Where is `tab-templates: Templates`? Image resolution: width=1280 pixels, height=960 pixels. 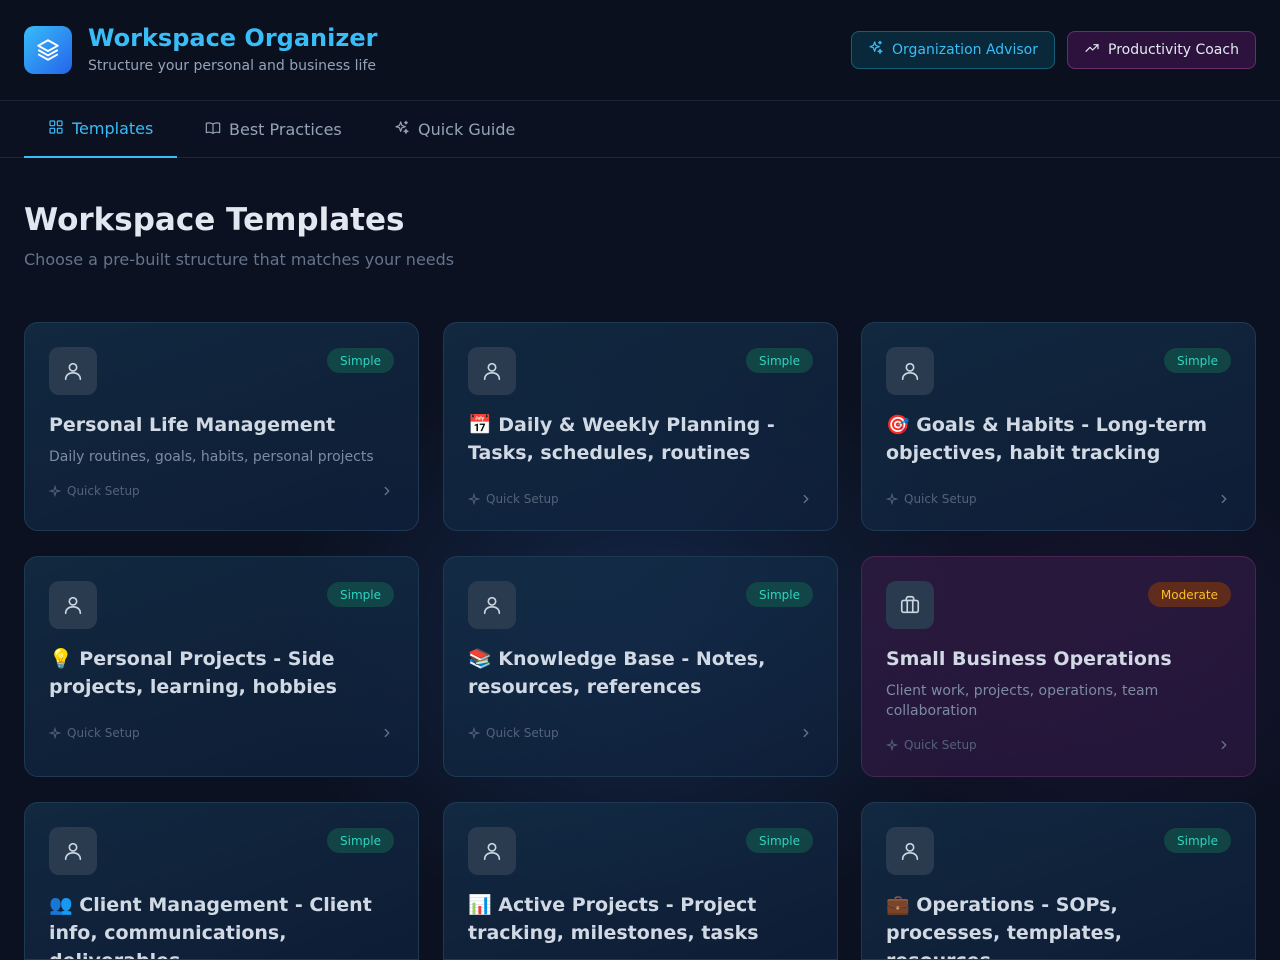
tab-templates: Templates is located at coordinates (101, 129).